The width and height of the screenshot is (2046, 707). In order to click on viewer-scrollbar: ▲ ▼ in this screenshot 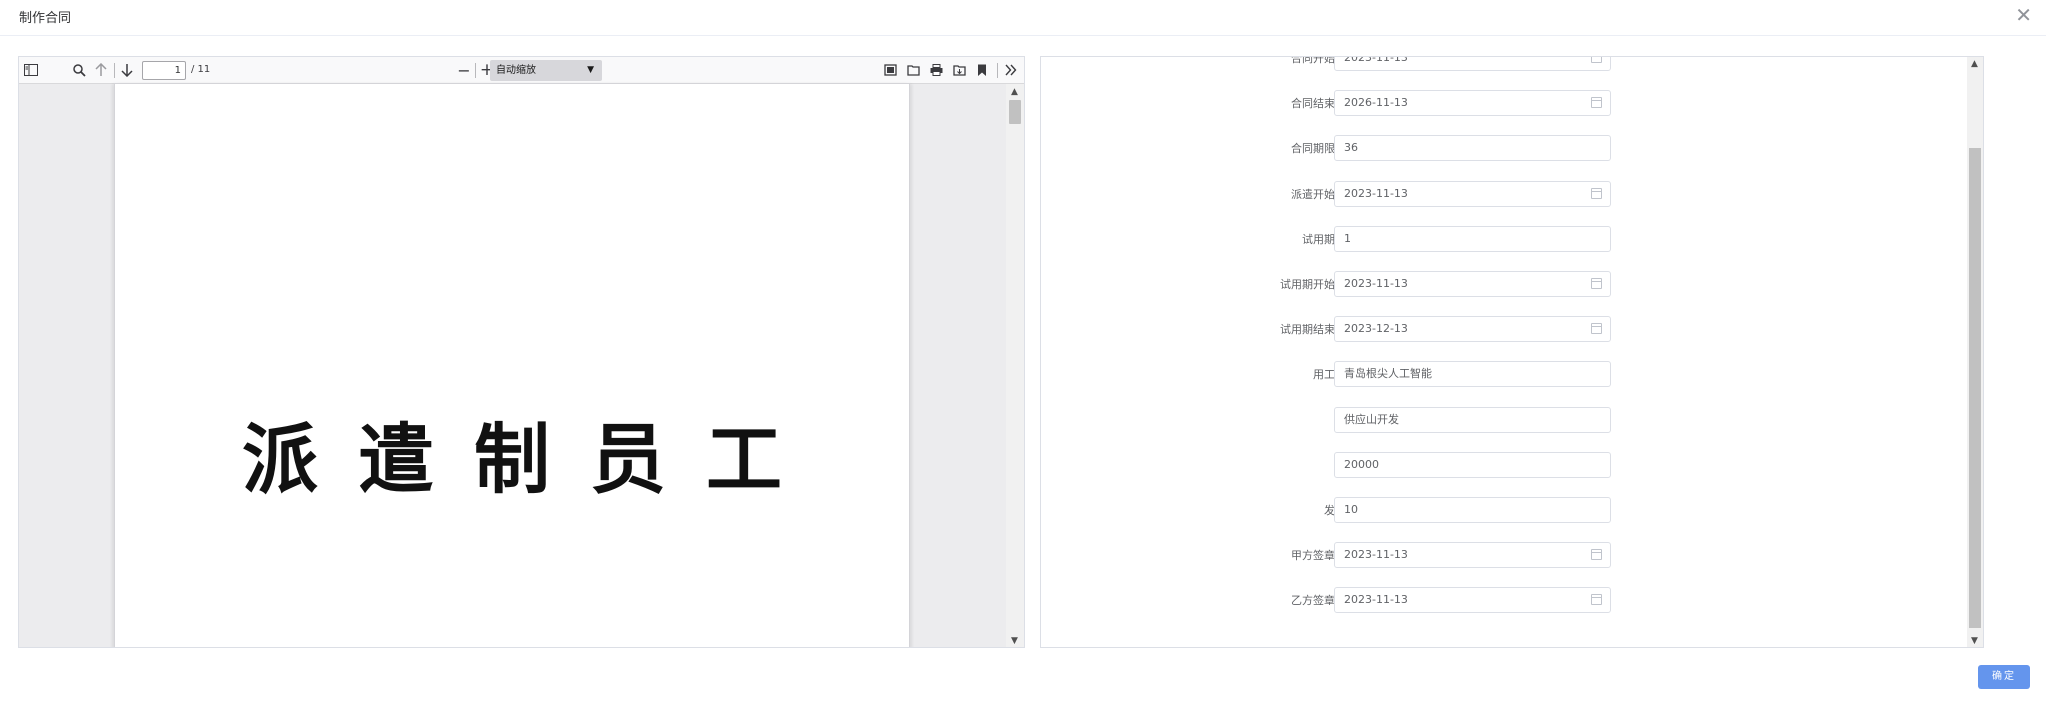, I will do `click(1015, 365)`.